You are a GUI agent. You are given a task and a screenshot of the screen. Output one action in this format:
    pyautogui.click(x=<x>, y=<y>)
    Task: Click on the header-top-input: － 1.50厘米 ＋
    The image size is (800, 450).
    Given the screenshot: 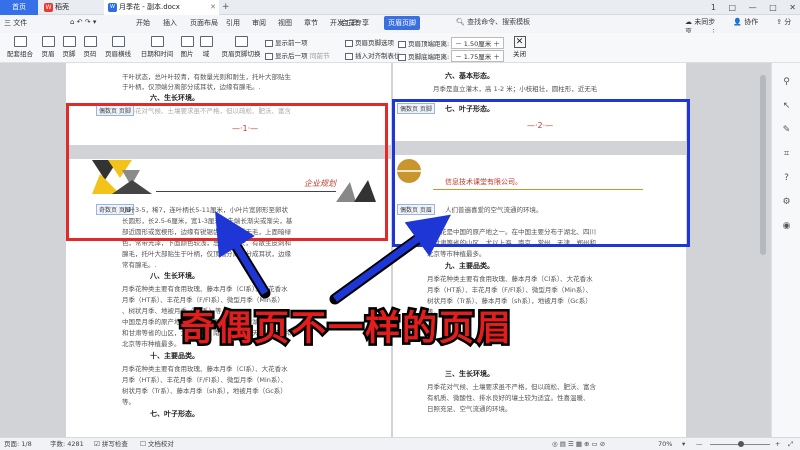 What is the action you would take?
    pyautogui.click(x=477, y=43)
    